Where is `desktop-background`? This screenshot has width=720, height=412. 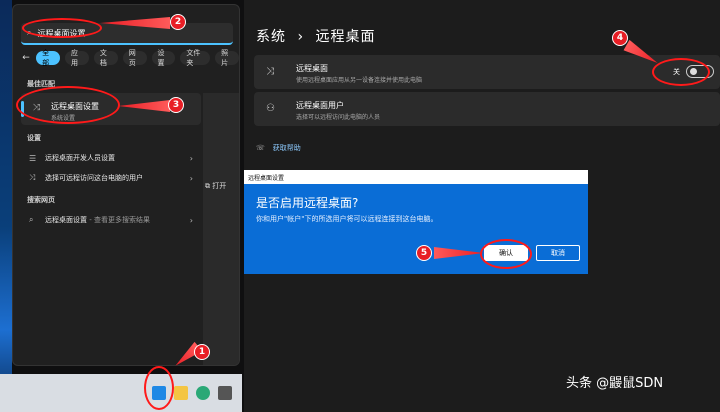
desktop-background is located at coordinates (6, 206).